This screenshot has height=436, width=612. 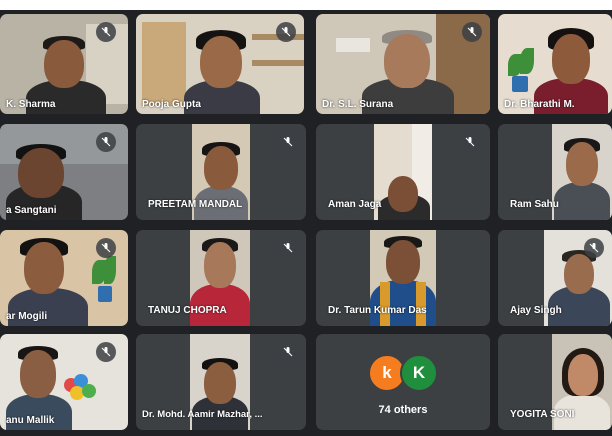 I want to click on participant-tile-yogita-soni: YOGITA SONI, so click(x=555, y=382).